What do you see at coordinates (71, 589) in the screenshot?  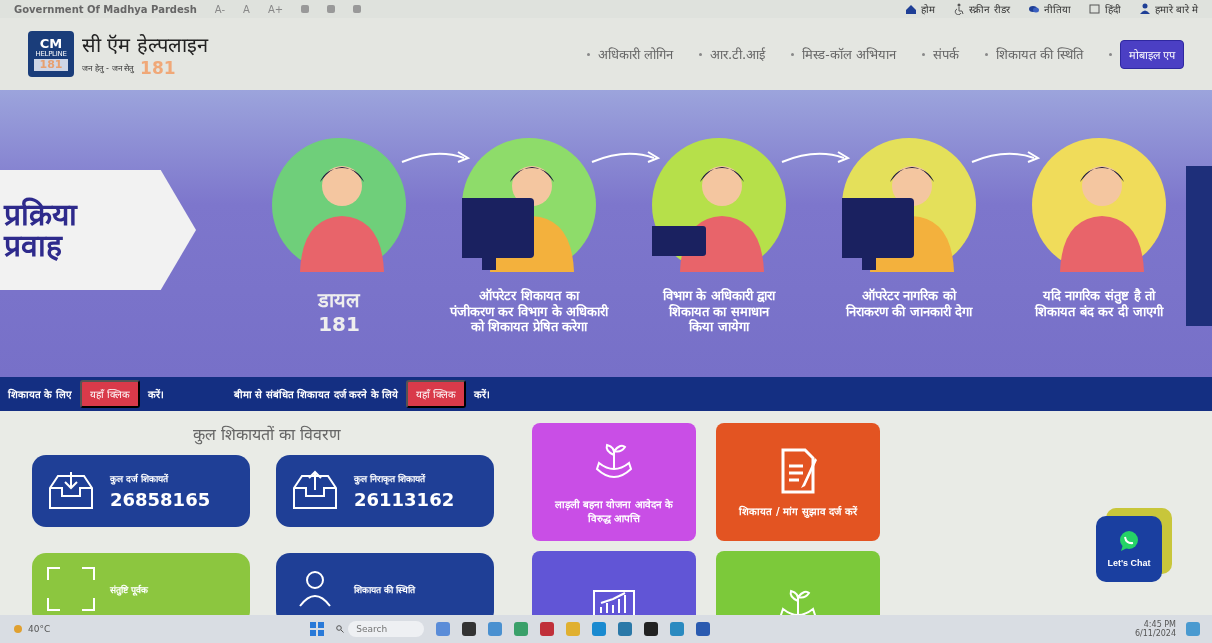 I see `frame-icon` at bounding box center [71, 589].